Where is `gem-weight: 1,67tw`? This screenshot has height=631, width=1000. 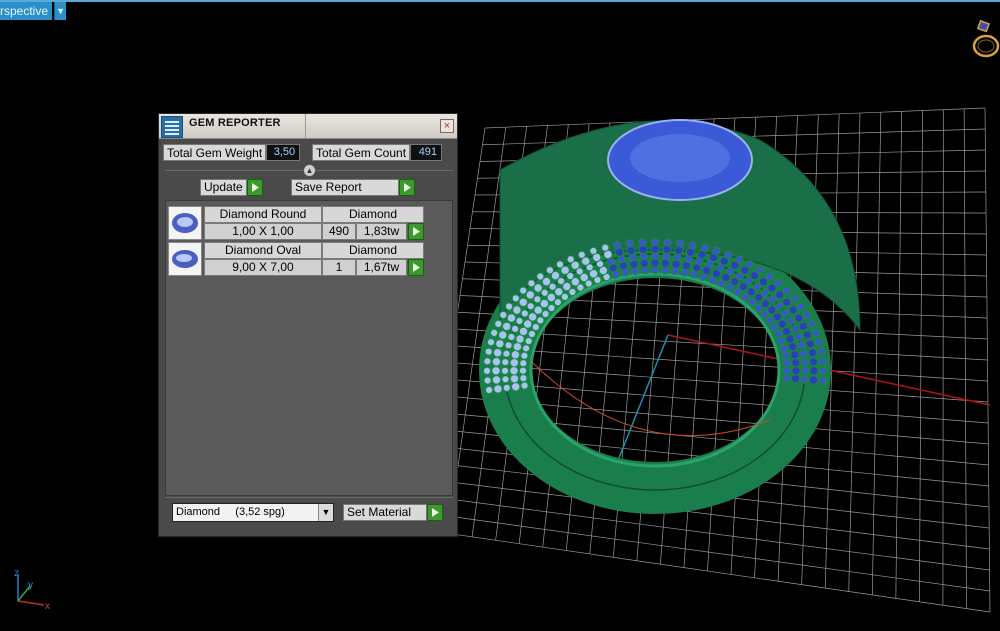 gem-weight: 1,67tw is located at coordinates (381, 267).